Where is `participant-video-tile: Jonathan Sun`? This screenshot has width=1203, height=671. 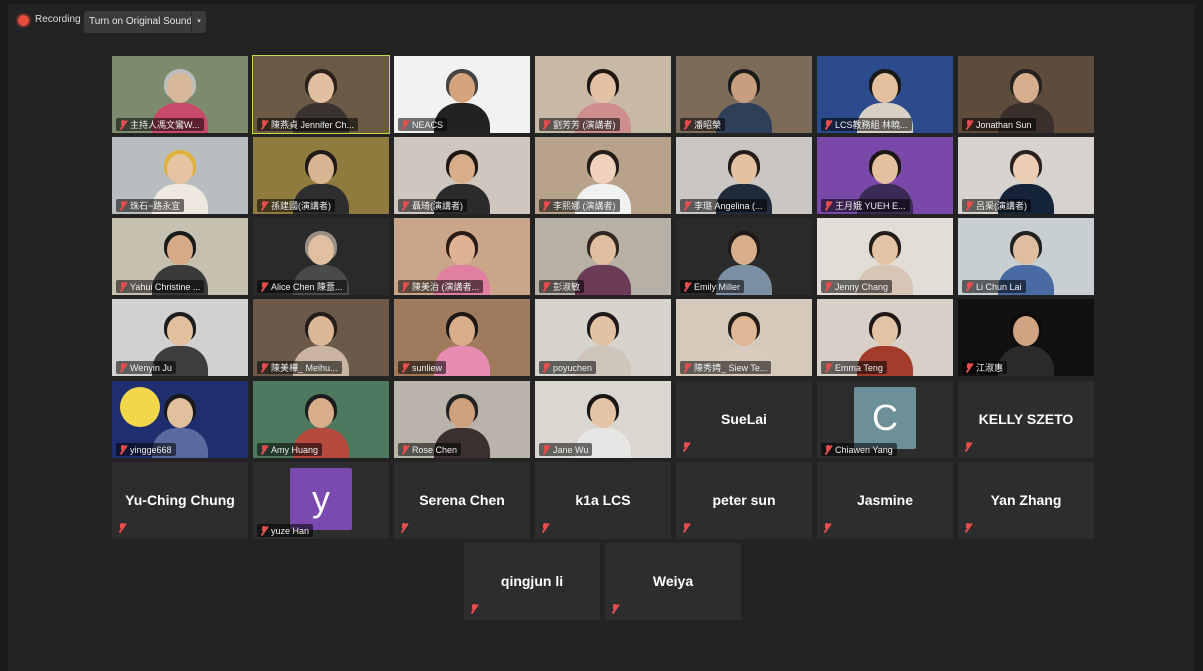
participant-video-tile: Jonathan Sun is located at coordinates (1026, 94).